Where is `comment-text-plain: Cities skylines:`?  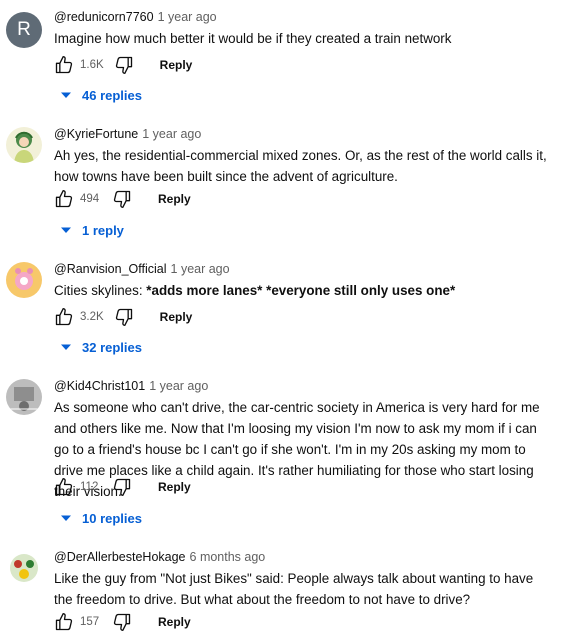
comment-text-plain: Cities skylines: is located at coordinates (100, 290).